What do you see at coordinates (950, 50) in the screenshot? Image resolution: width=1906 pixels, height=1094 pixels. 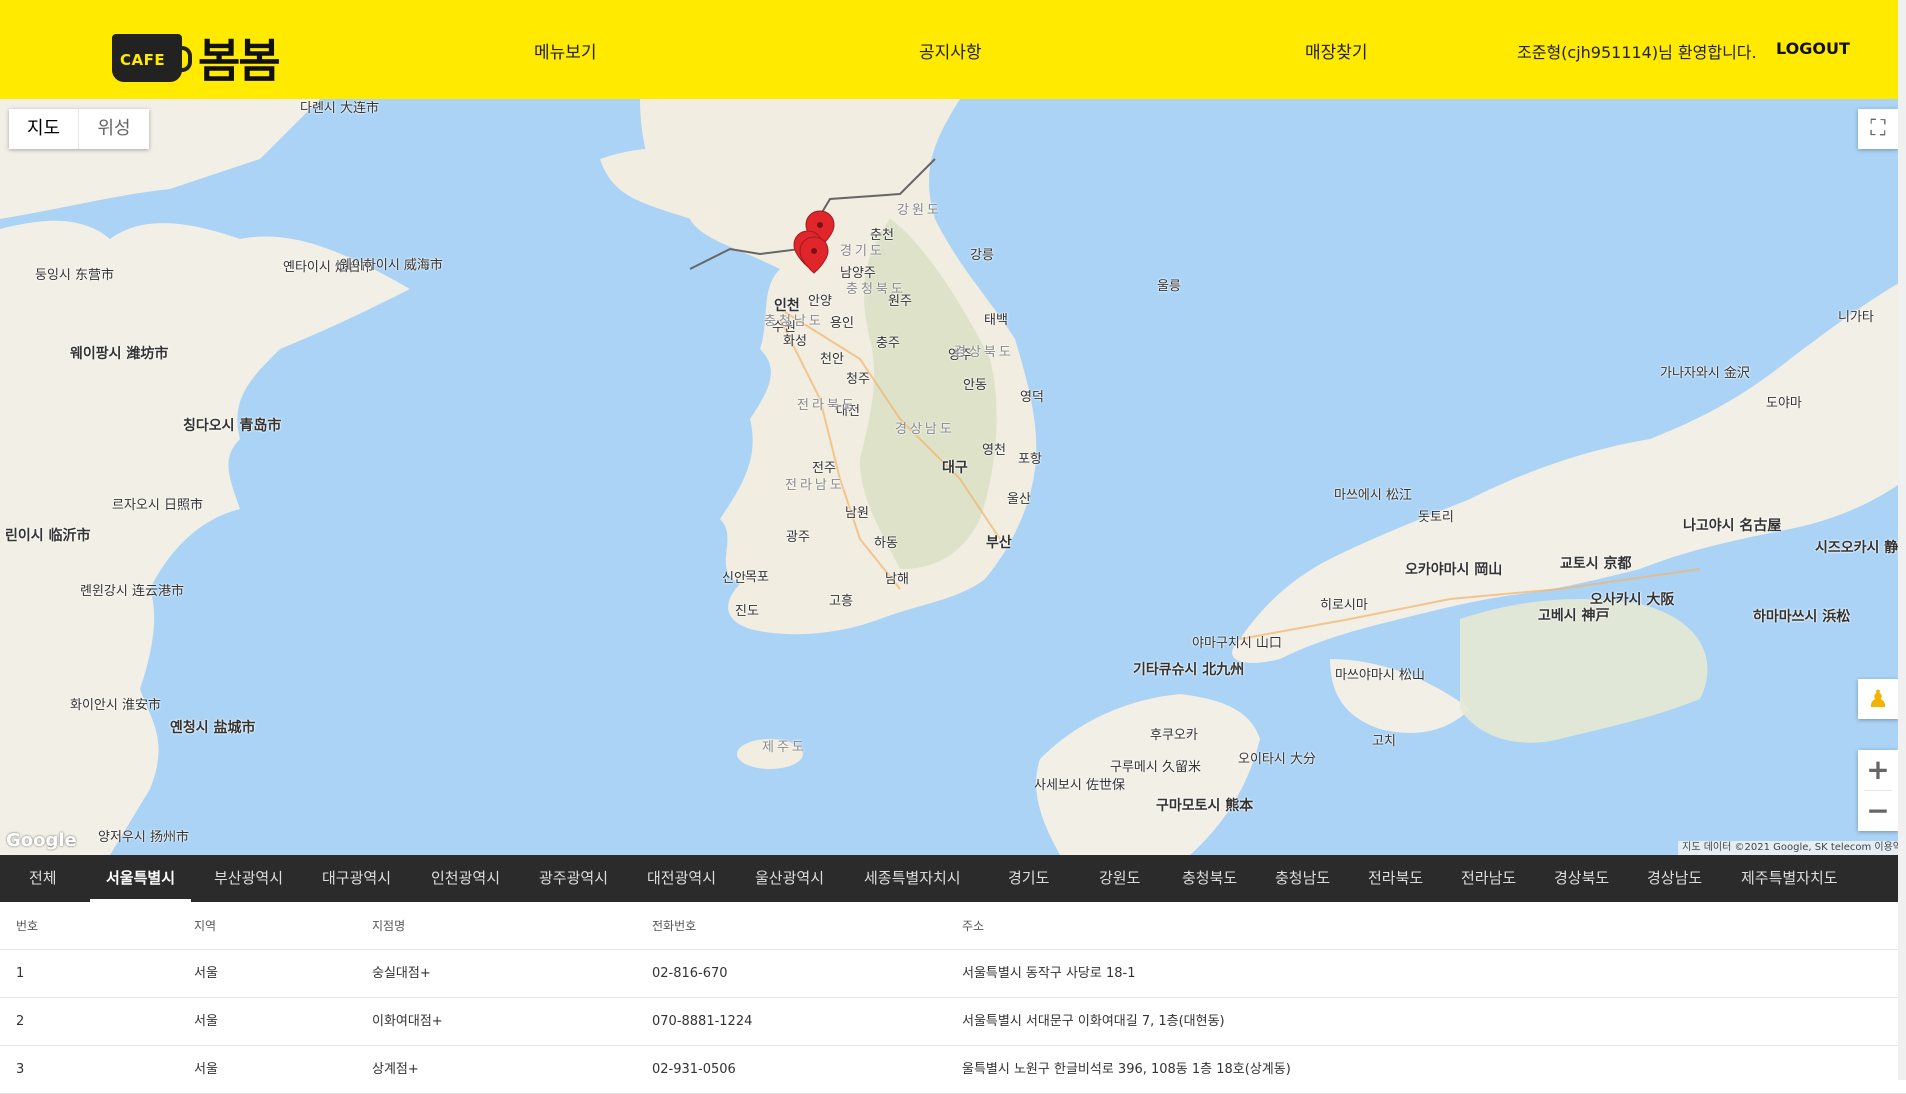 I see `nav-notice-link: 공지사항` at bounding box center [950, 50].